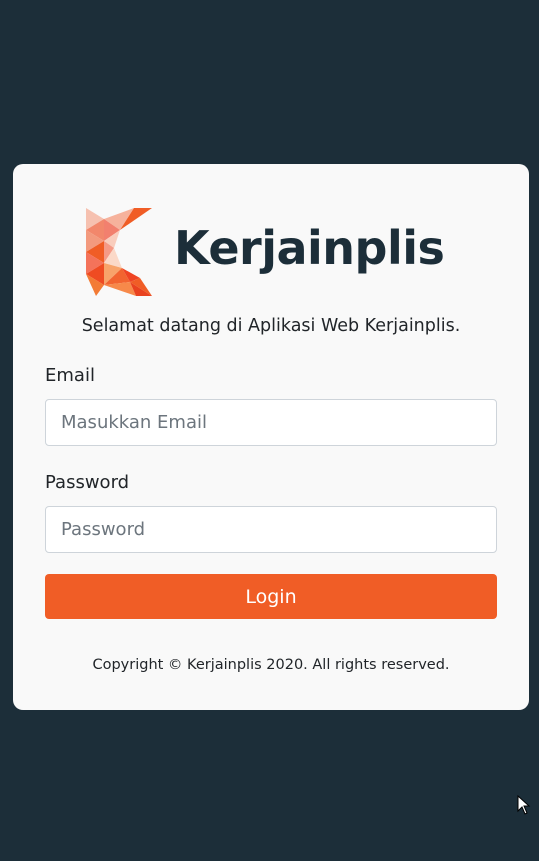 This screenshot has width=539, height=861. What do you see at coordinates (271, 422) in the screenshot?
I see `email-input` at bounding box center [271, 422].